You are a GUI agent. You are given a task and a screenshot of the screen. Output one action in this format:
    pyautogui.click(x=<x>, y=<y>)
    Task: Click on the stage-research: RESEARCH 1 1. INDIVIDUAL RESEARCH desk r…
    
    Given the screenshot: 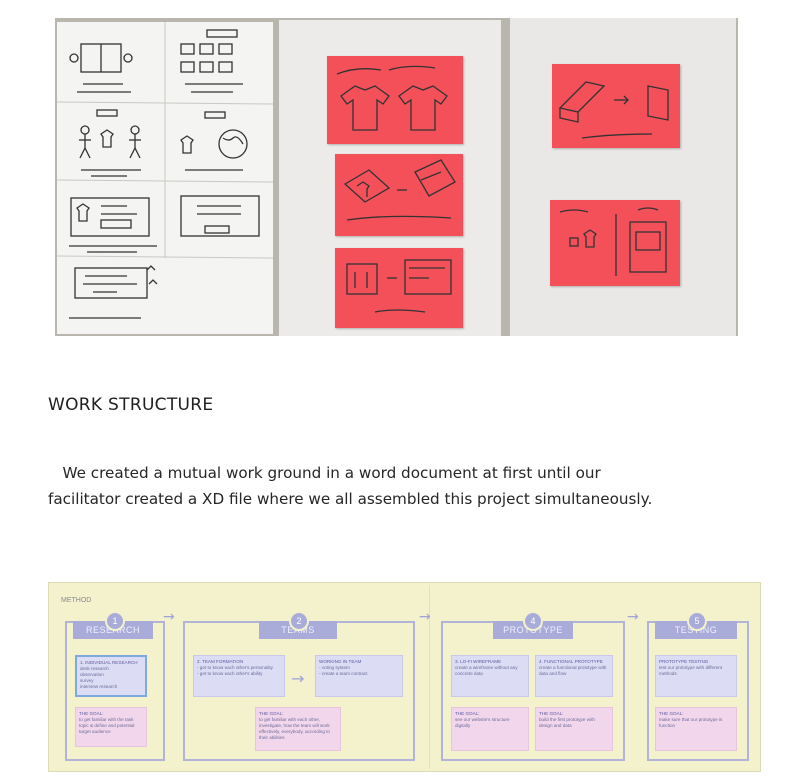 What is the action you would take?
    pyautogui.click(x=115, y=686)
    